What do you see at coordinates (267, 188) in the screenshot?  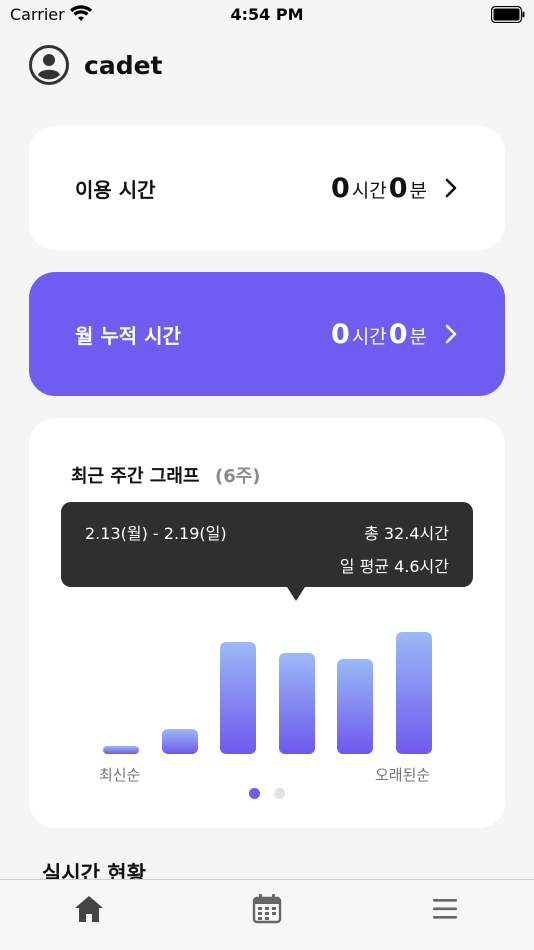 I see `usage-time-card: 이용 시간 0 시간 0 분` at bounding box center [267, 188].